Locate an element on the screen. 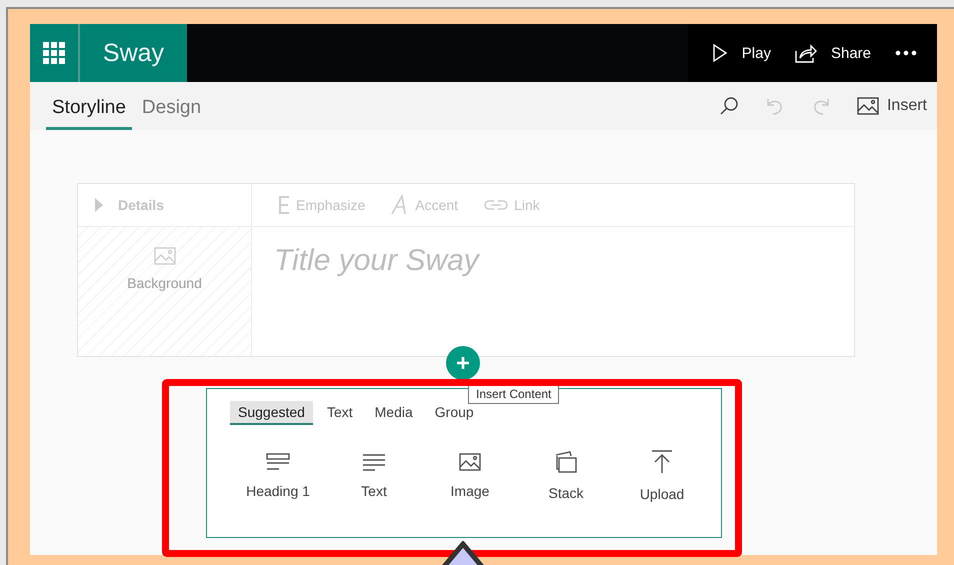 The width and height of the screenshot is (954, 565). tab: Storyline is located at coordinates (89, 106).